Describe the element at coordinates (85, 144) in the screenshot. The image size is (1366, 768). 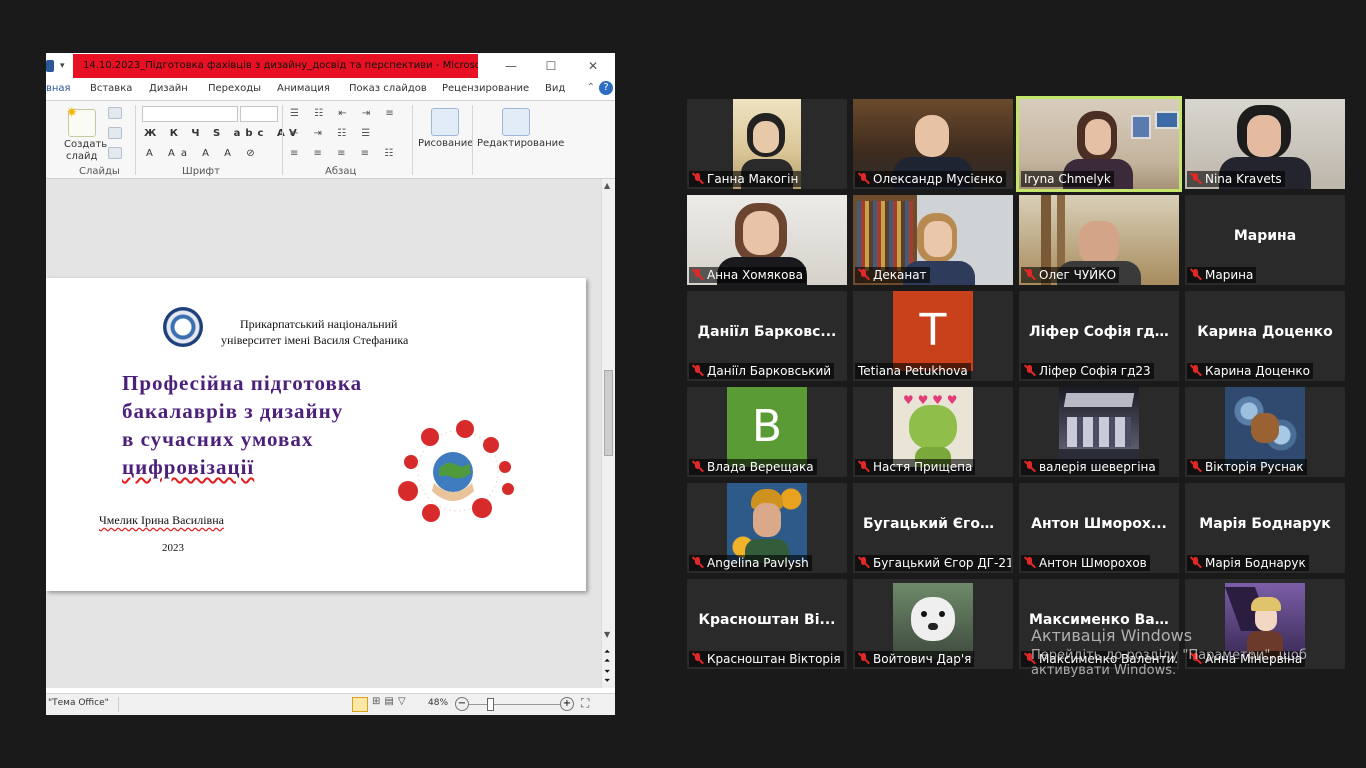
I see `new-slide-label: Создать` at that location.